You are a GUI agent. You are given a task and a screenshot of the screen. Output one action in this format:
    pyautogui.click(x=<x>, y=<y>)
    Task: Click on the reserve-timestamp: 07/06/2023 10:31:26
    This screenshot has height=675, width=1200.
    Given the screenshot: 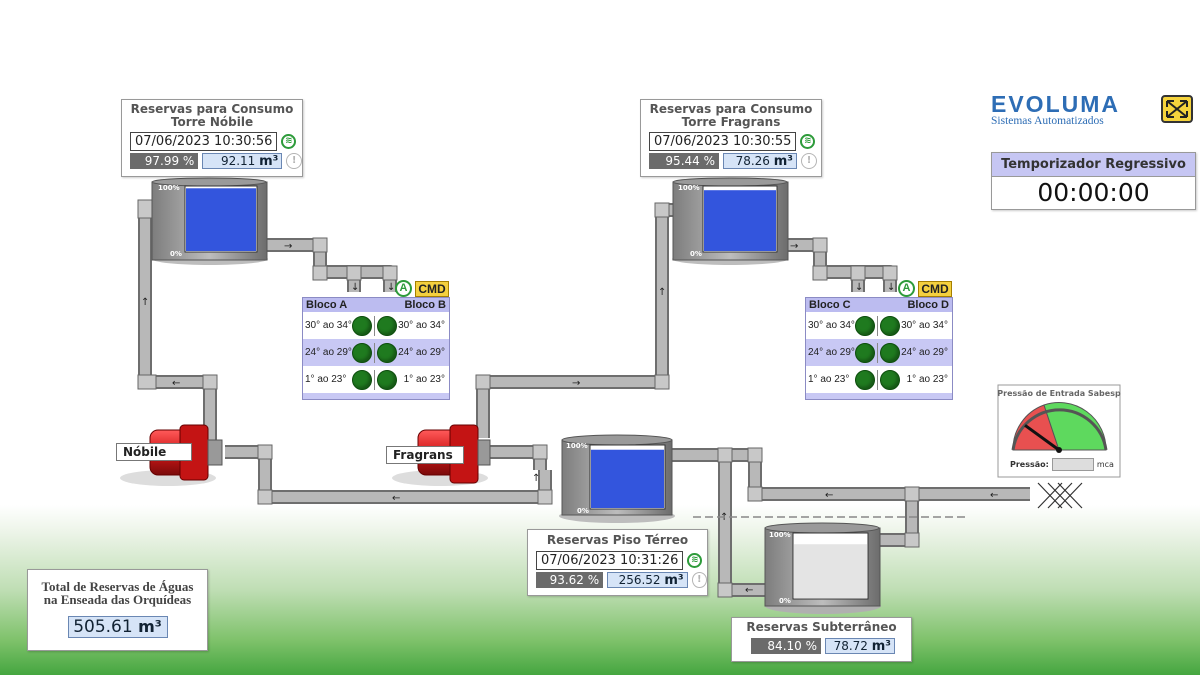 What is the action you would take?
    pyautogui.click(x=610, y=560)
    